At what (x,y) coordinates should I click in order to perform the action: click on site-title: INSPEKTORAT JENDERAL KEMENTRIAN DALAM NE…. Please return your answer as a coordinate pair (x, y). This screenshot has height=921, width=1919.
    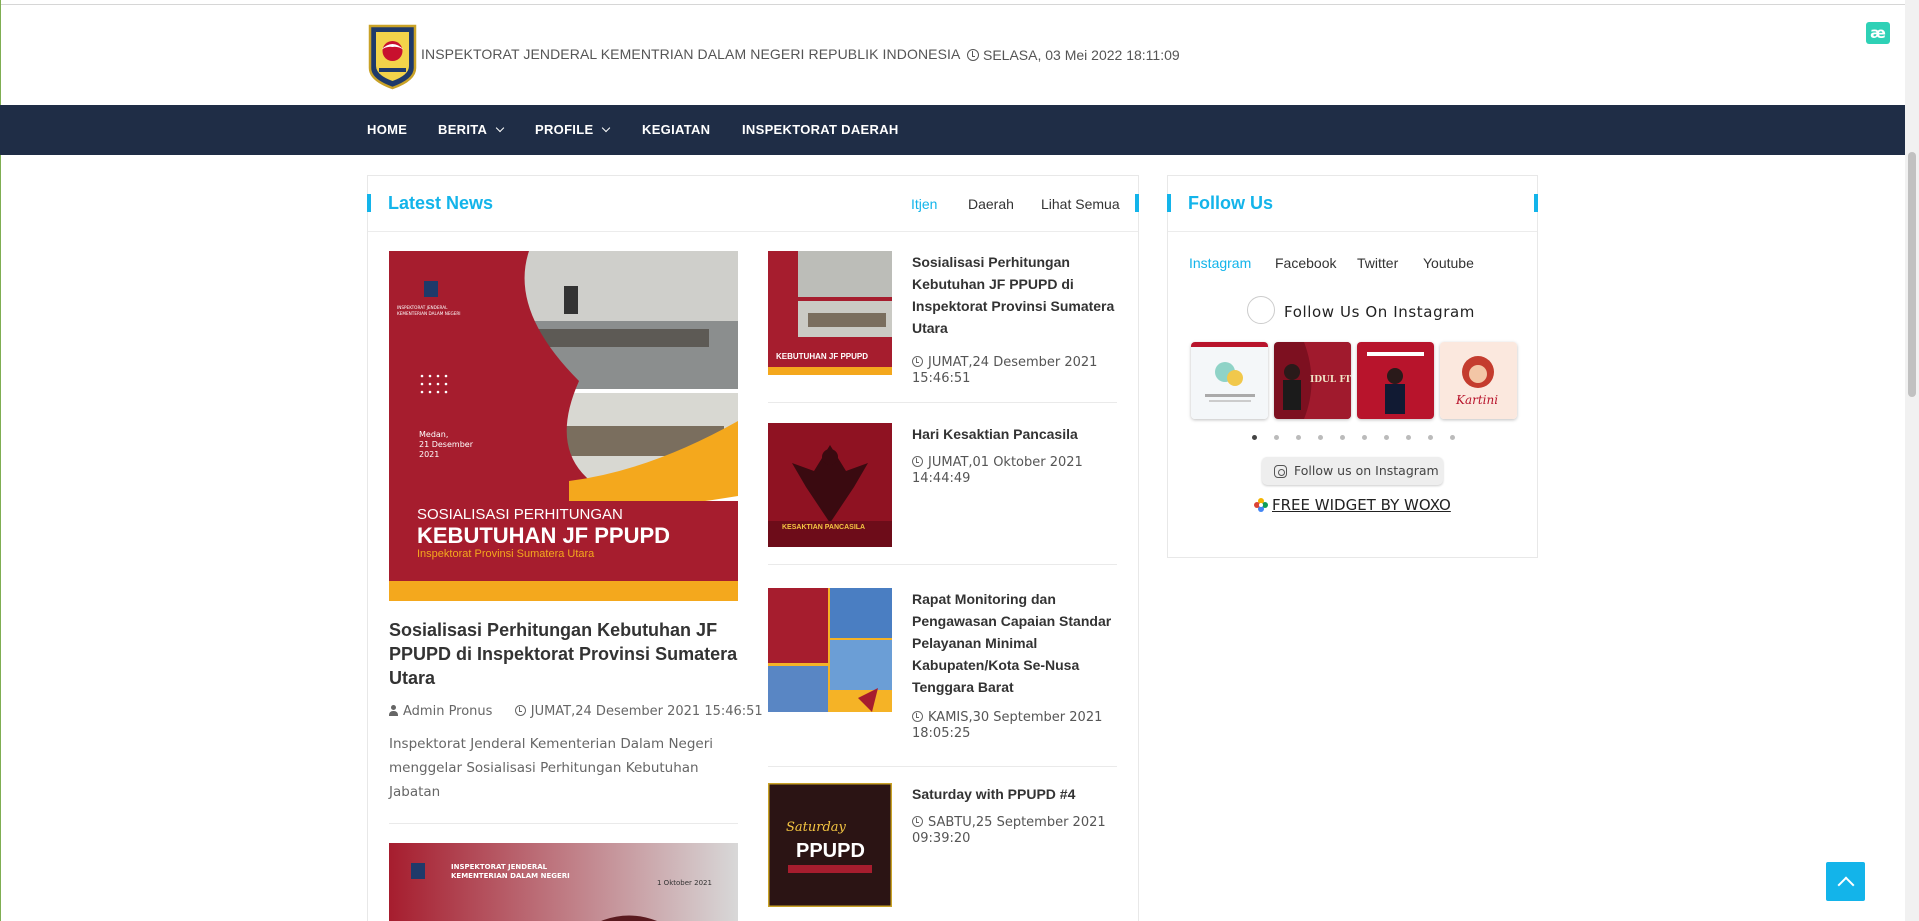
    Looking at the image, I should click on (691, 54).